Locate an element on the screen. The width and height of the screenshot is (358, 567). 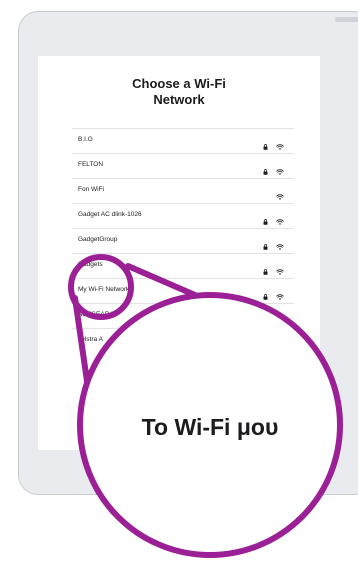
highlight-ring is located at coordinates (101, 287).